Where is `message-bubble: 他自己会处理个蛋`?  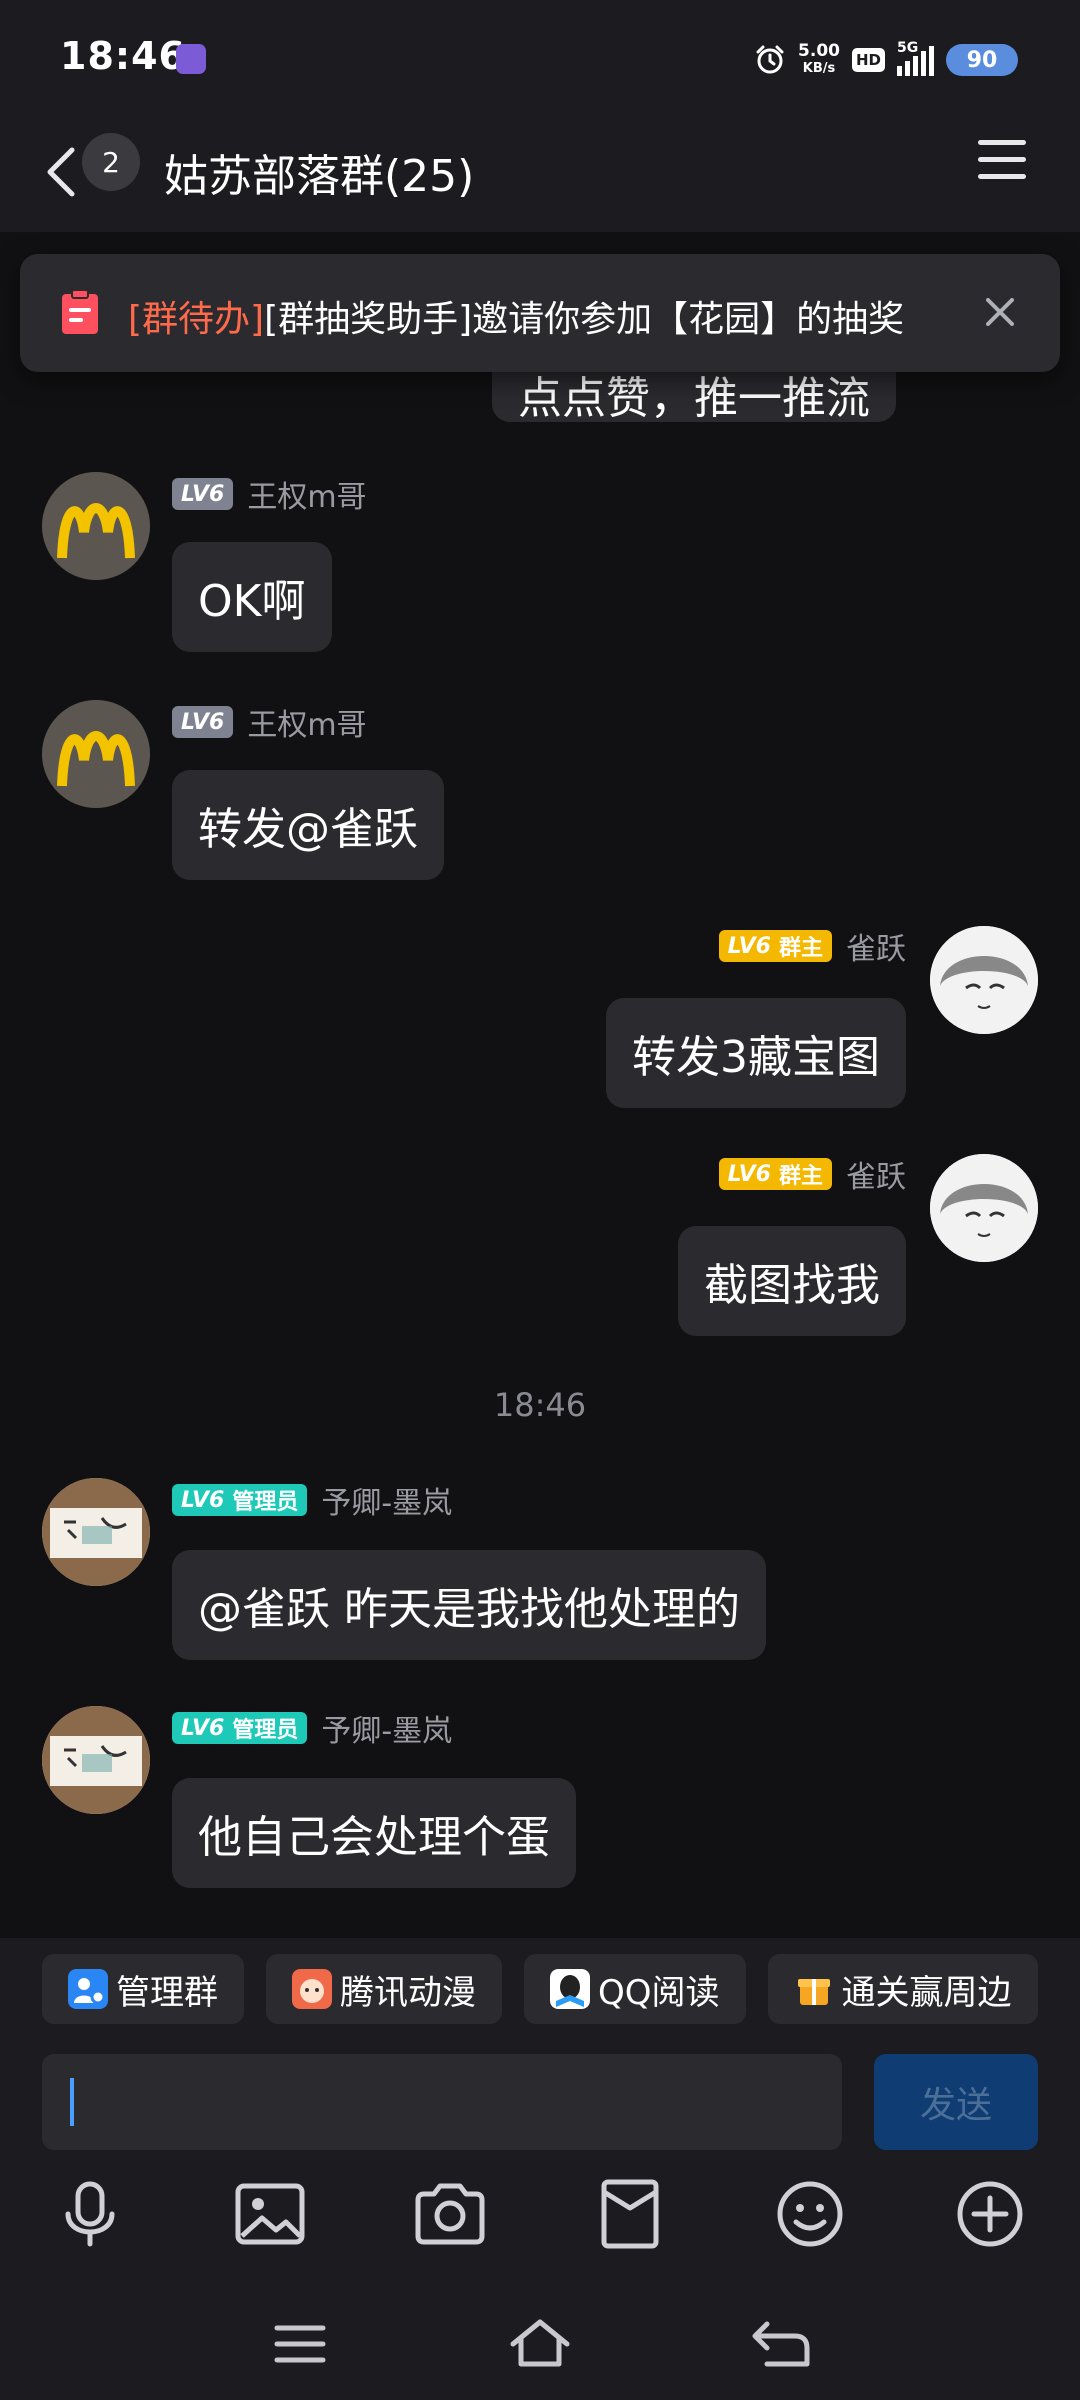 message-bubble: 他自己会处理个蛋 is located at coordinates (374, 1833).